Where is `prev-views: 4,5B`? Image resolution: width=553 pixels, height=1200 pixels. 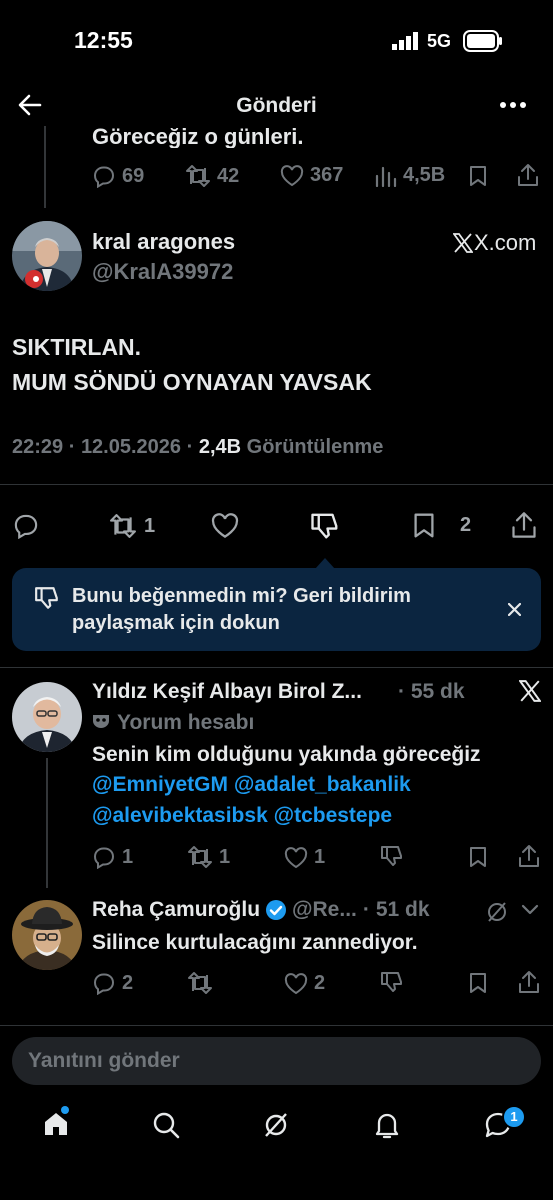
prev-views: 4,5B is located at coordinates (410, 175).